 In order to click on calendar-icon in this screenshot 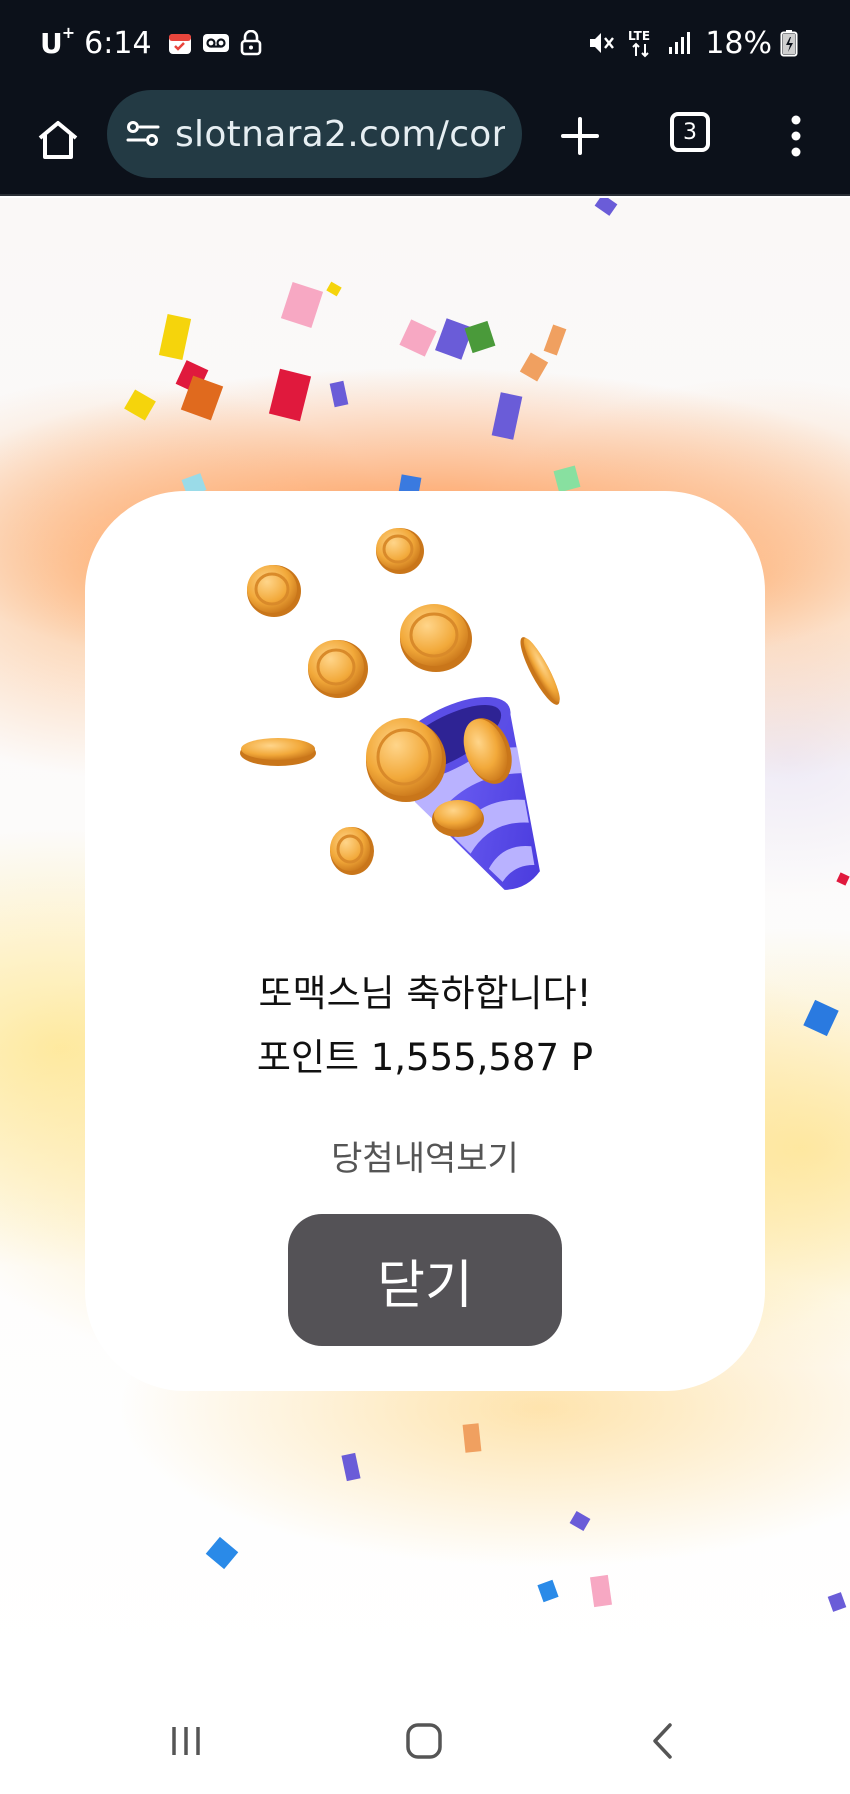, I will do `click(180, 43)`.